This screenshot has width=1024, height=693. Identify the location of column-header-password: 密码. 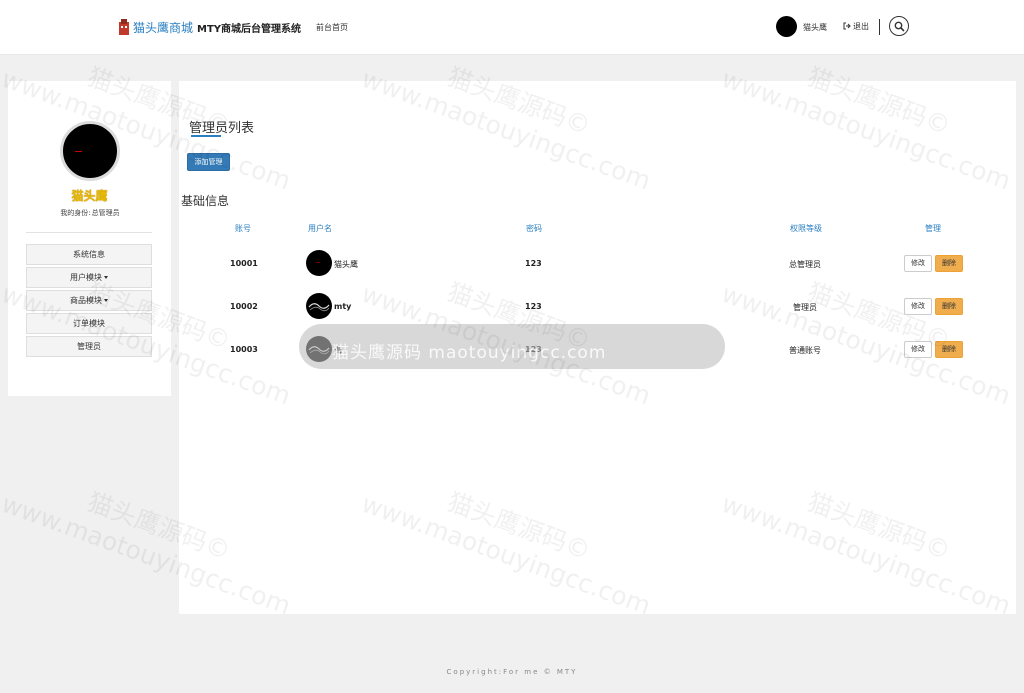
(534, 228).